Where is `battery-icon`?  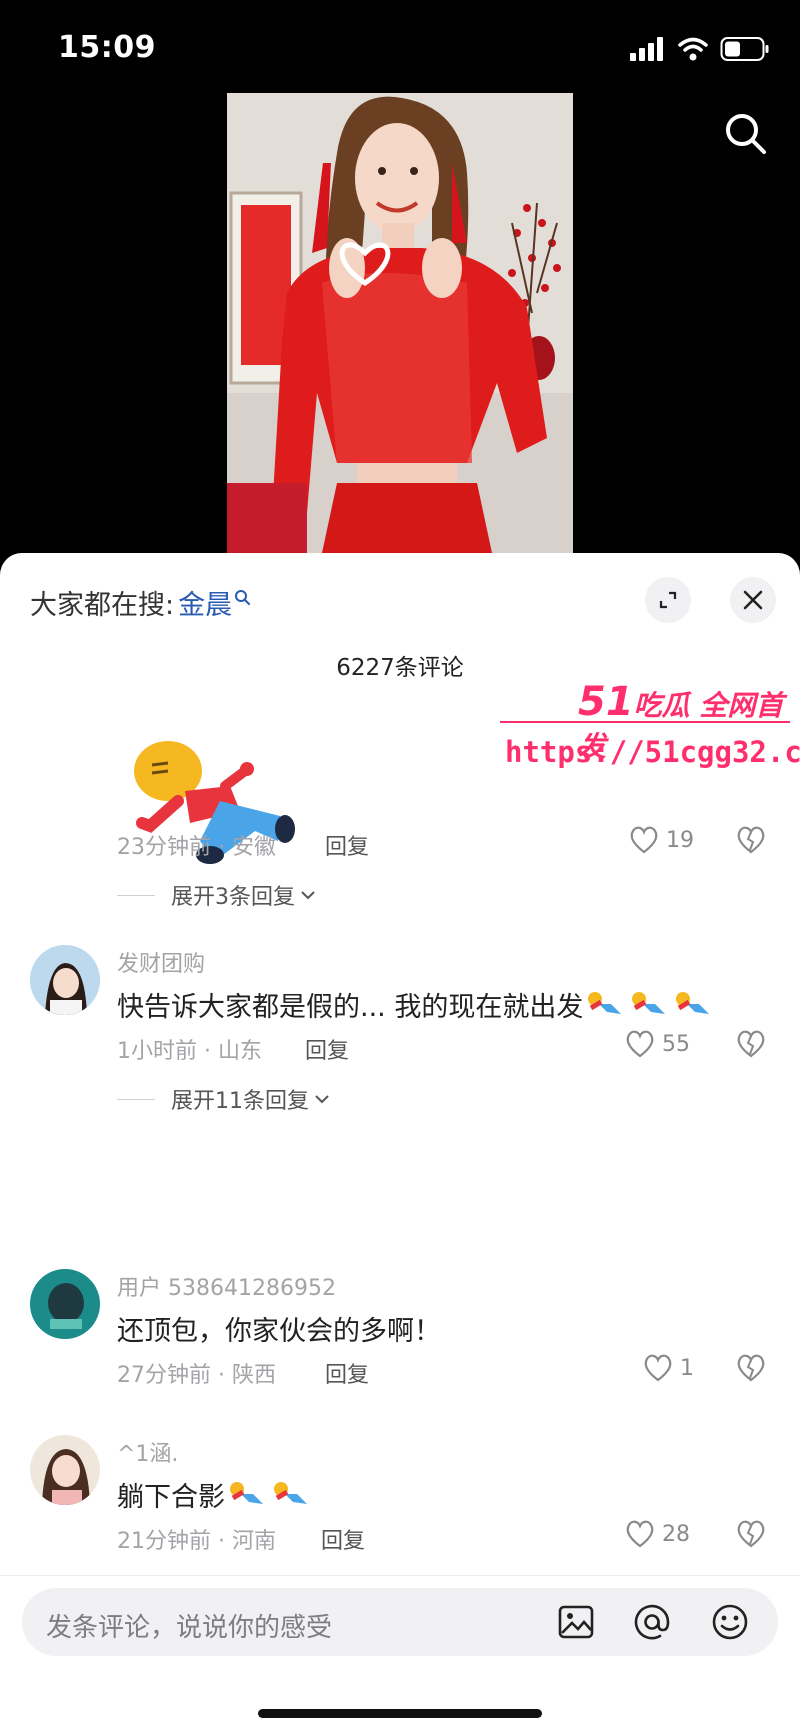
battery-icon is located at coordinates (744, 49).